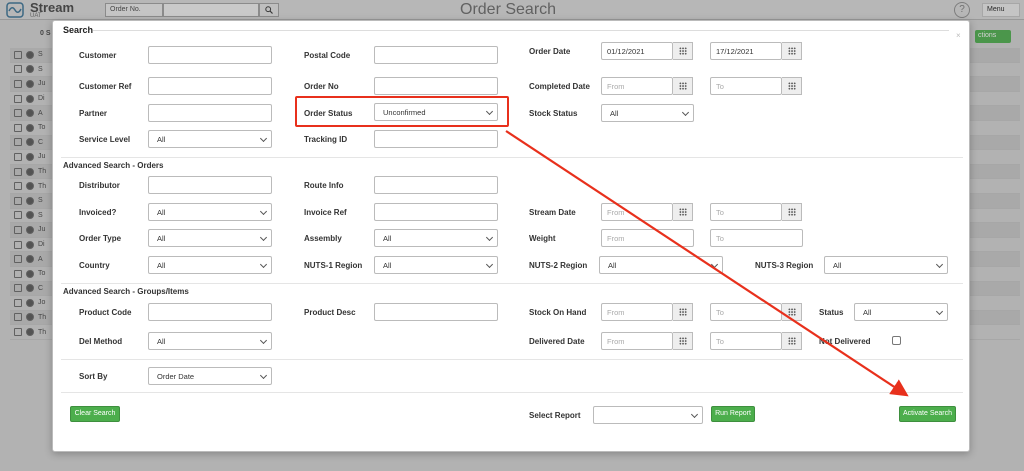 Image resolution: width=1024 pixels, height=471 pixels. I want to click on nuts1-label: NUTS-1 Region, so click(333, 265).